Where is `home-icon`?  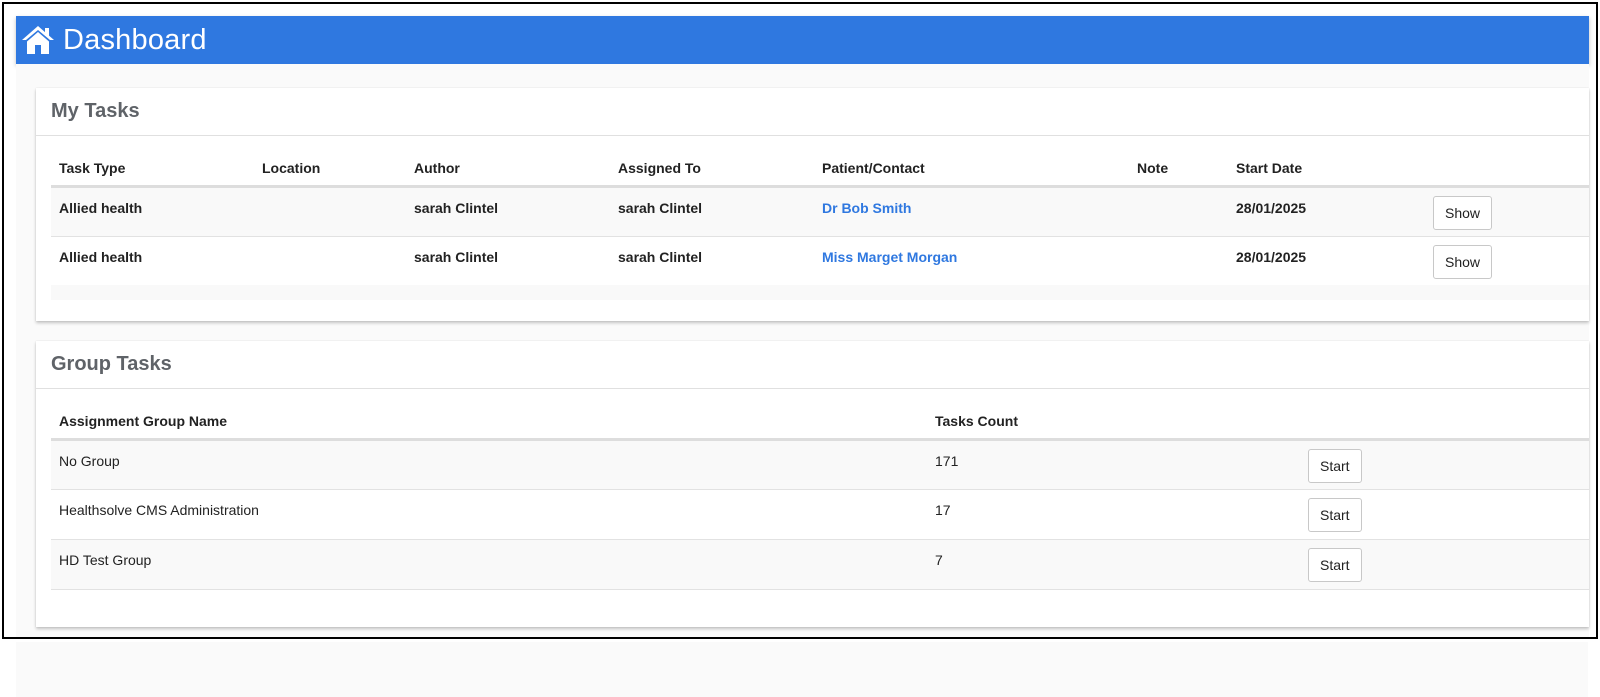
home-icon is located at coordinates (38, 40).